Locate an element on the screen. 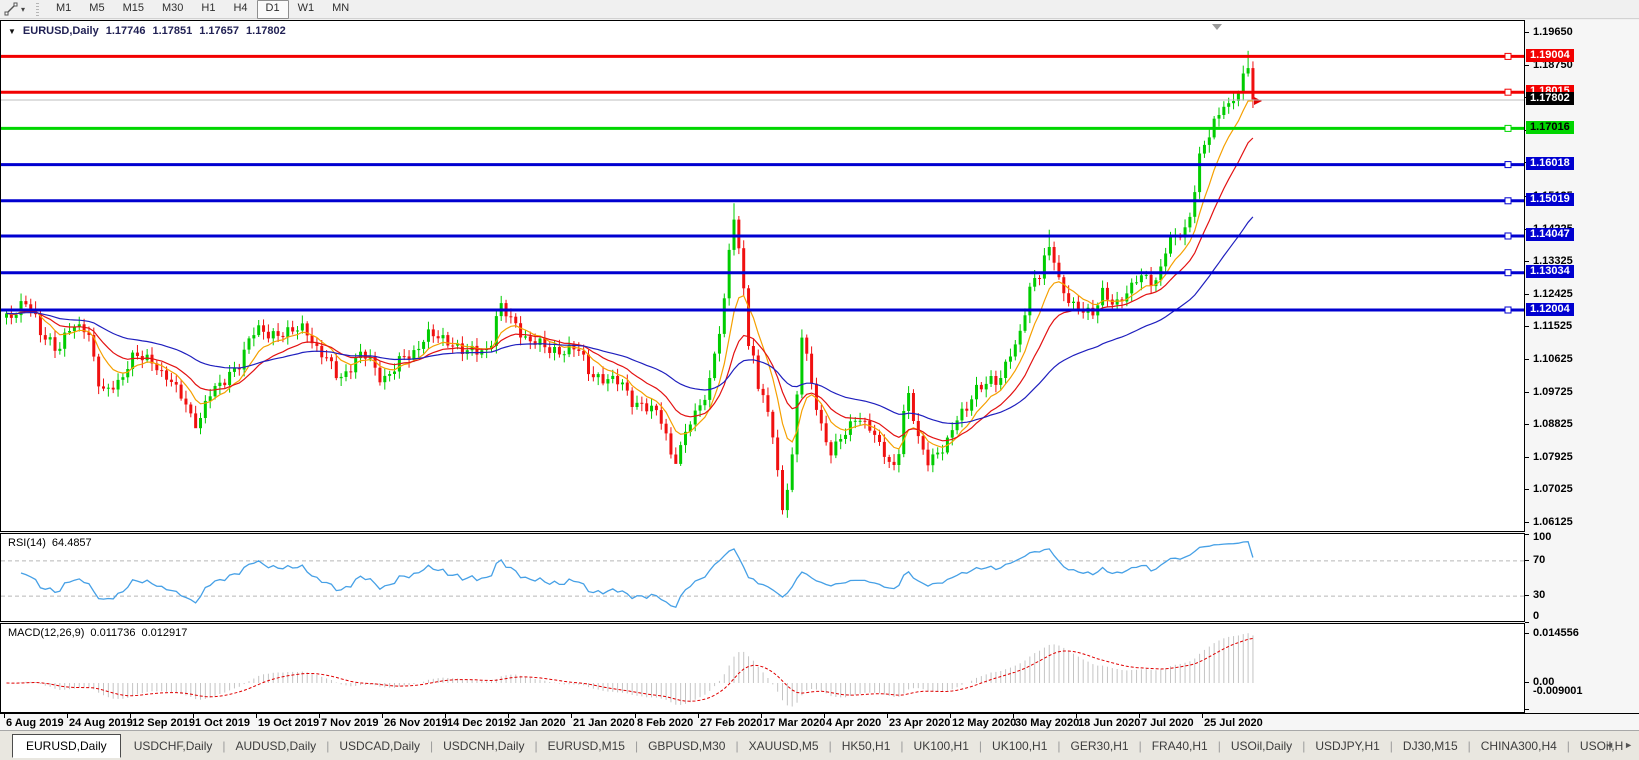 Image resolution: width=1639 pixels, height=760 pixels. date-label: 26 Nov 2019 is located at coordinates (416, 723).